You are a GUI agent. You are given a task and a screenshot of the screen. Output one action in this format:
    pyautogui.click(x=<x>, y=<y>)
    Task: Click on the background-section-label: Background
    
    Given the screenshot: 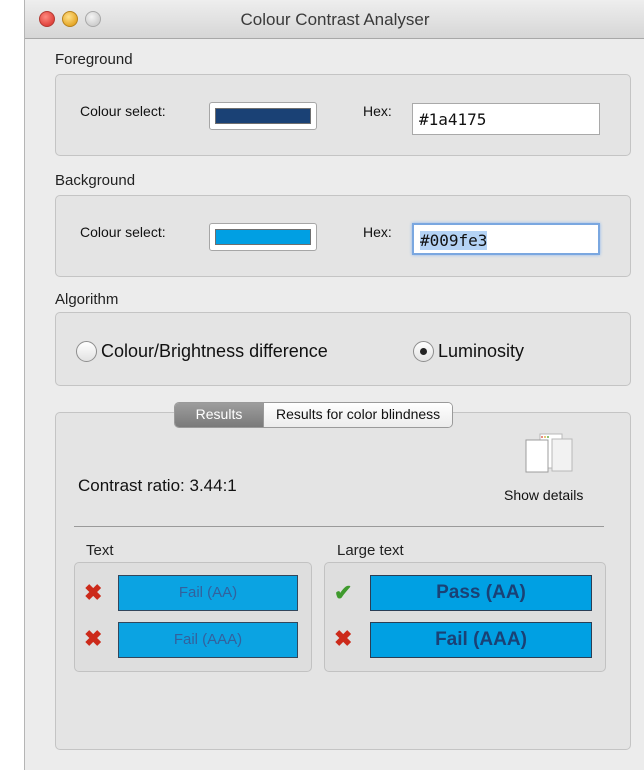 What is the action you would take?
    pyautogui.click(x=95, y=180)
    